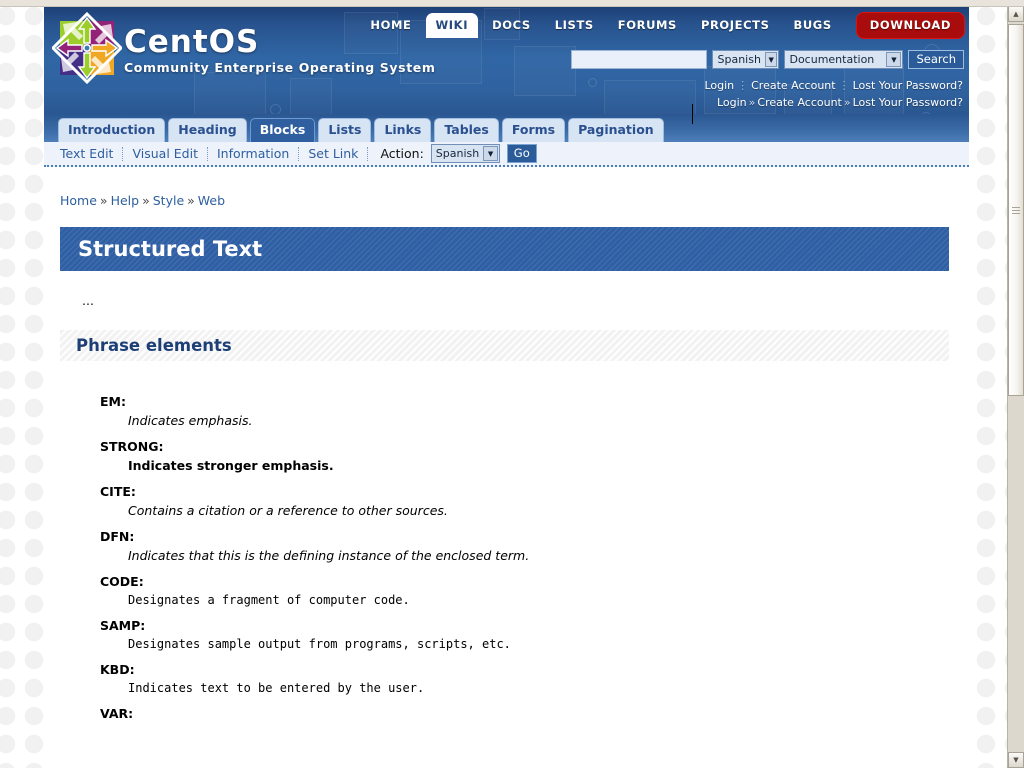 The height and width of the screenshot is (768, 1024). I want to click on tab-forms: Forms, so click(533, 130).